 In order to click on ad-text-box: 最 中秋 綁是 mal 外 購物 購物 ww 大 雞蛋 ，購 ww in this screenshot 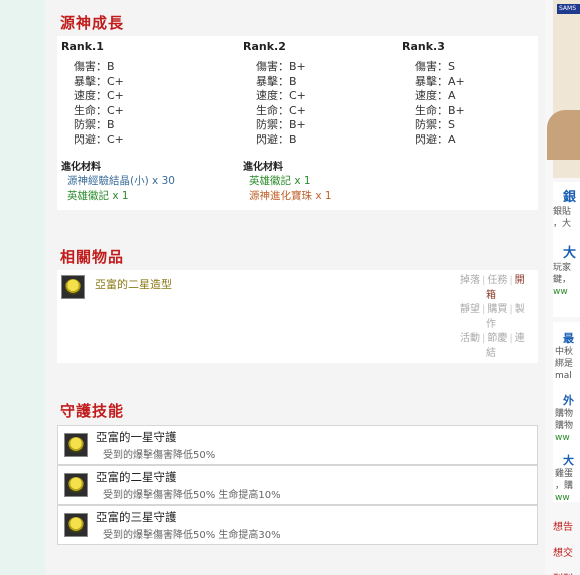, I will do `click(566, 412)`.